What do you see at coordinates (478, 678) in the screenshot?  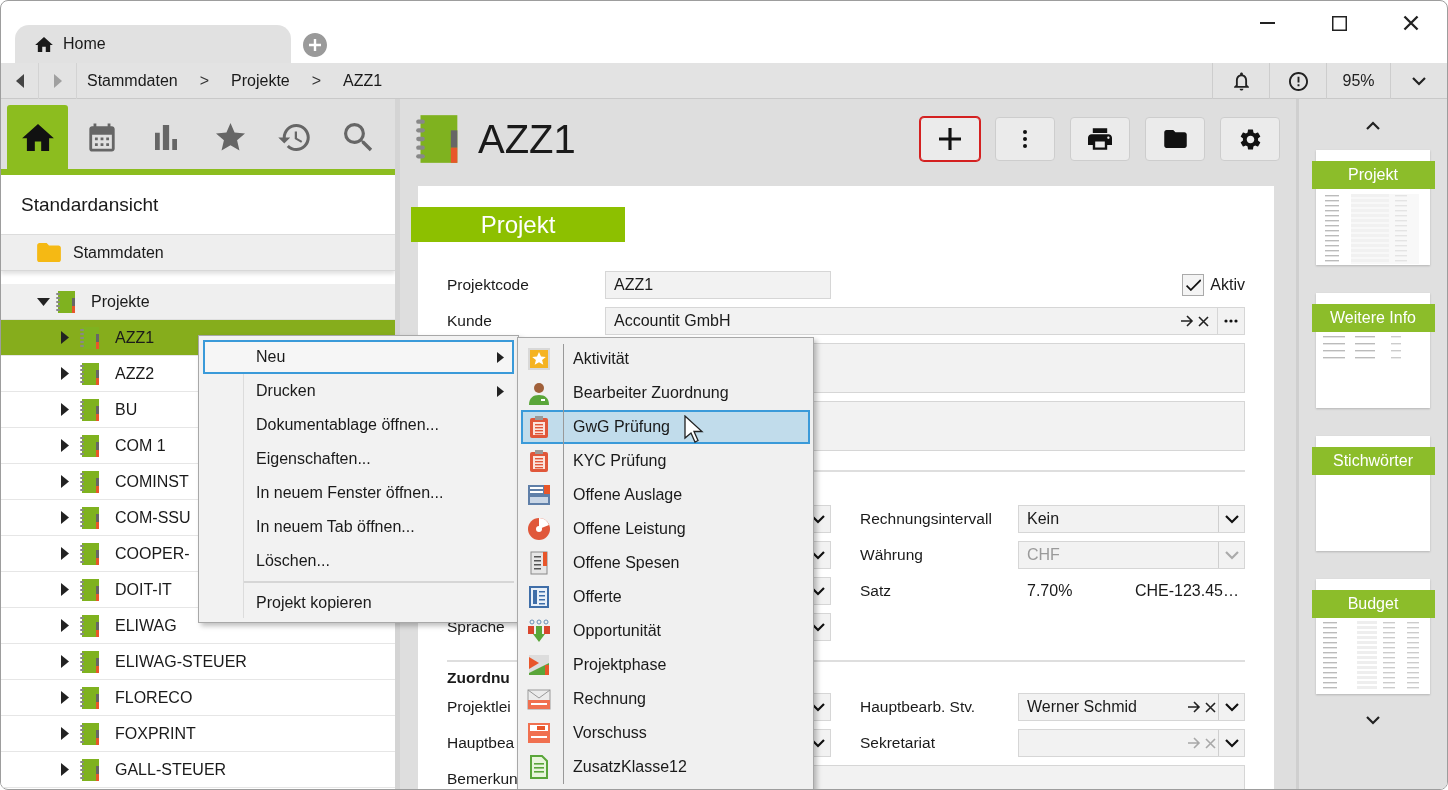 I see `section-heading: Zuordnu` at bounding box center [478, 678].